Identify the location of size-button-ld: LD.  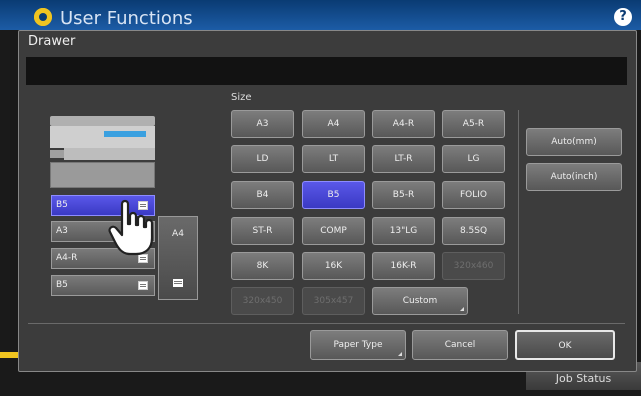
(262, 159).